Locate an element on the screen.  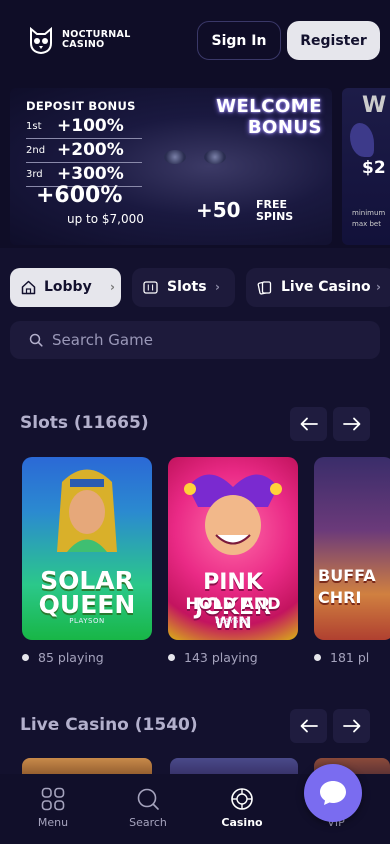
bonus-cap: up to $7,000 is located at coordinates (105, 219).